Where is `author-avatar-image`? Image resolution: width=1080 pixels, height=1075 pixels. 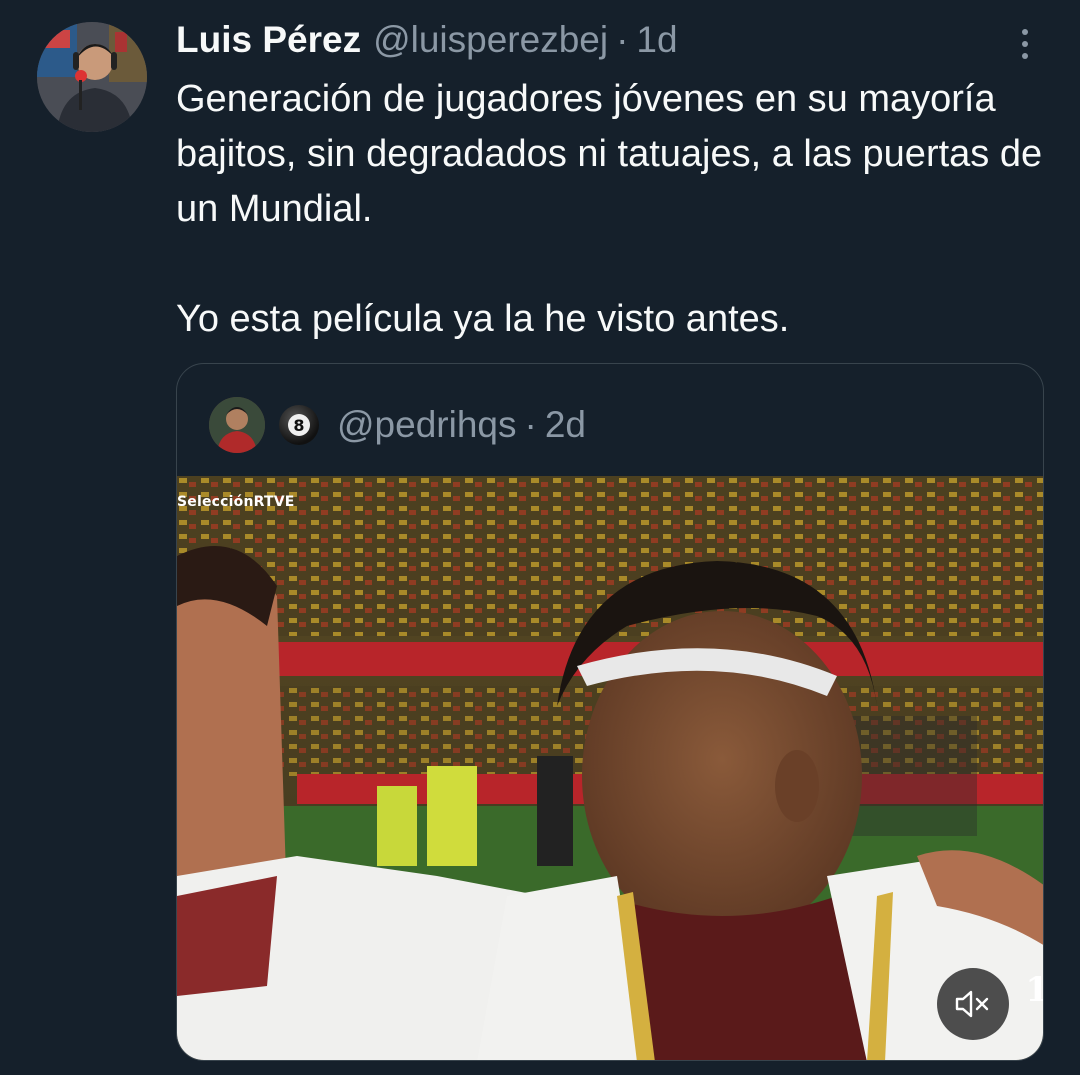
author-avatar-image is located at coordinates (92, 77).